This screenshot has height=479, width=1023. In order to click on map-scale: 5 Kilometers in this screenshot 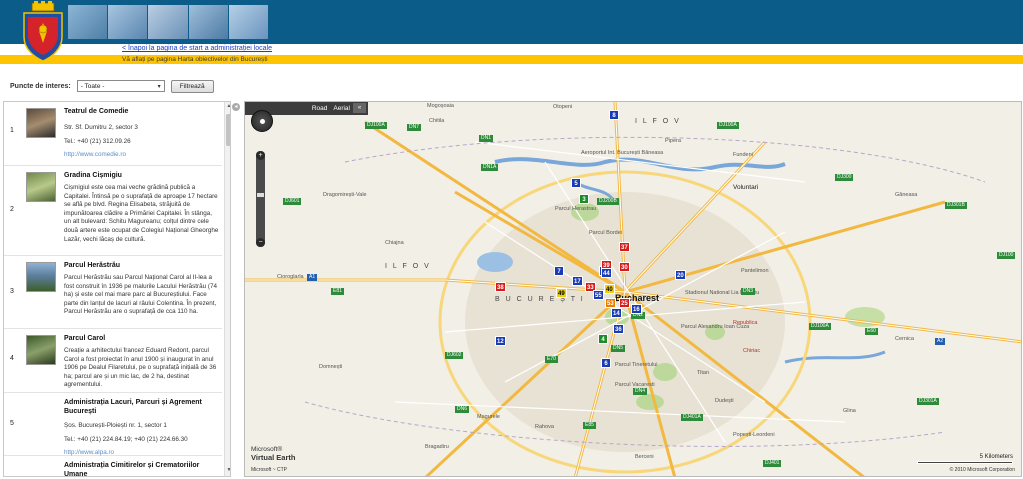, I will do `click(965, 459)`.